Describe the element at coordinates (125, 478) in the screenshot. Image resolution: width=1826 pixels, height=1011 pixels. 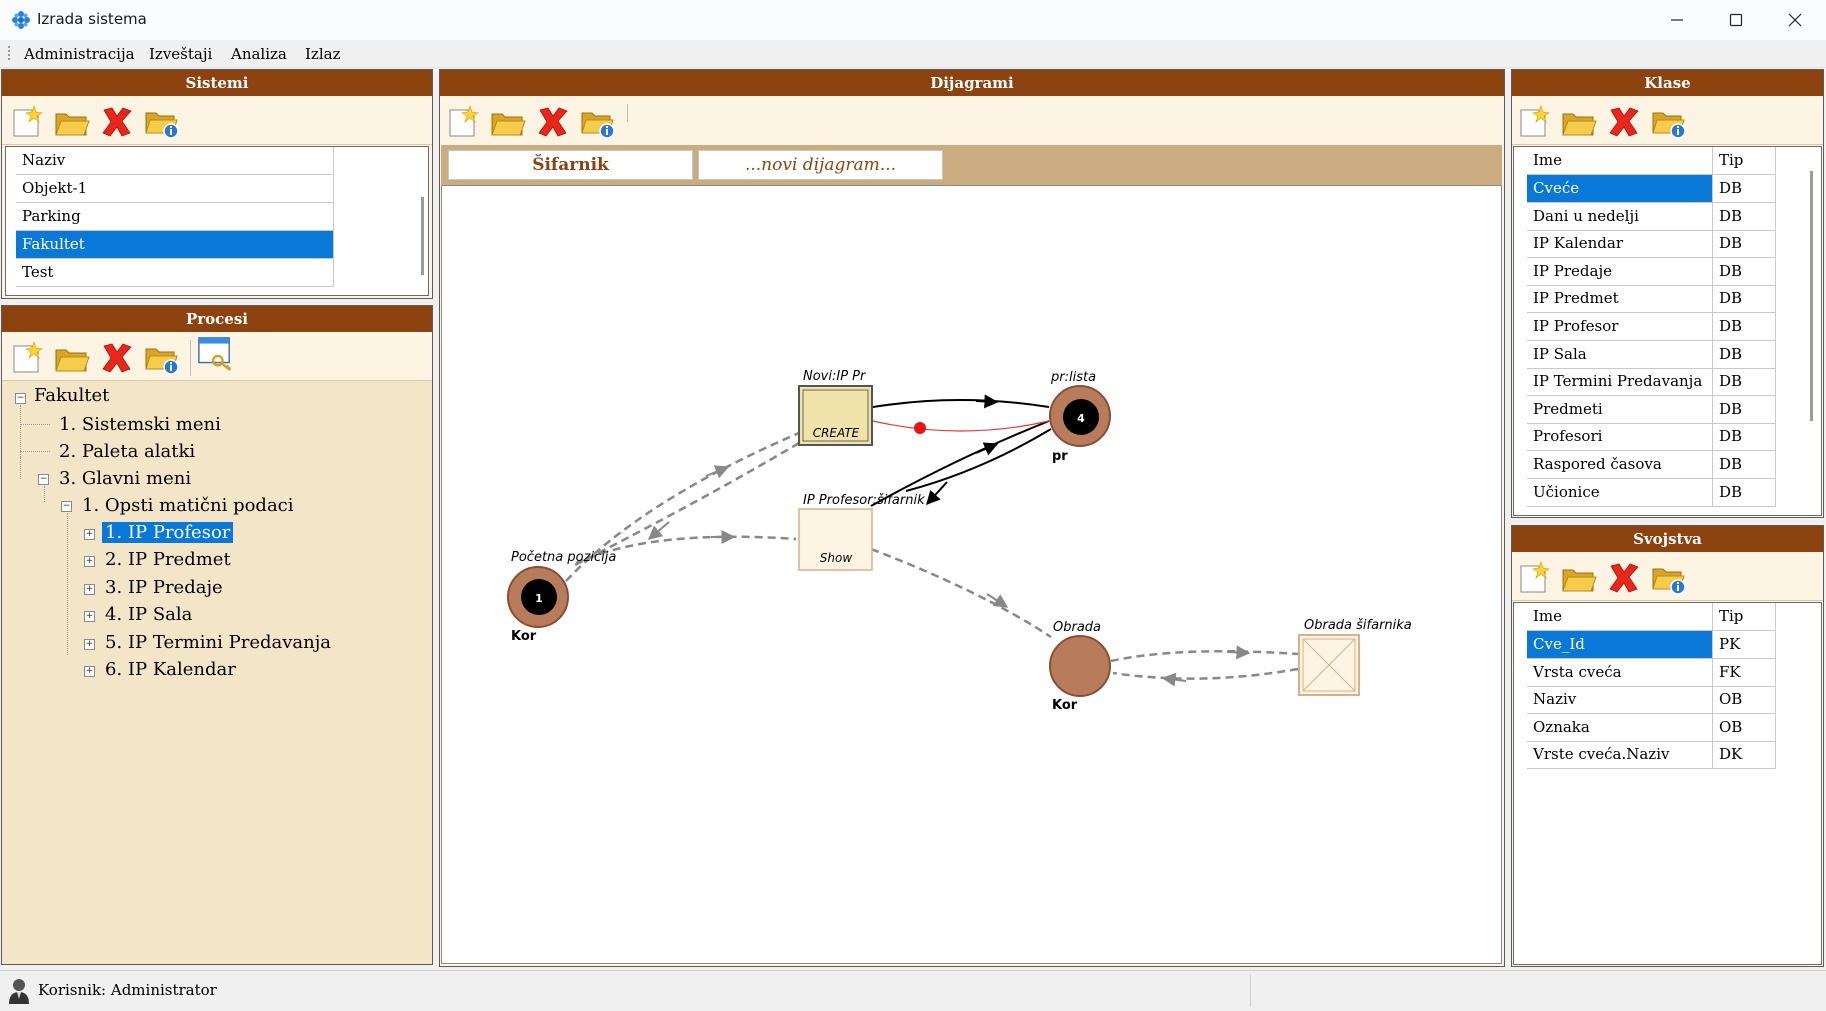
I see `tree-node: 3. Glavni meni` at that location.